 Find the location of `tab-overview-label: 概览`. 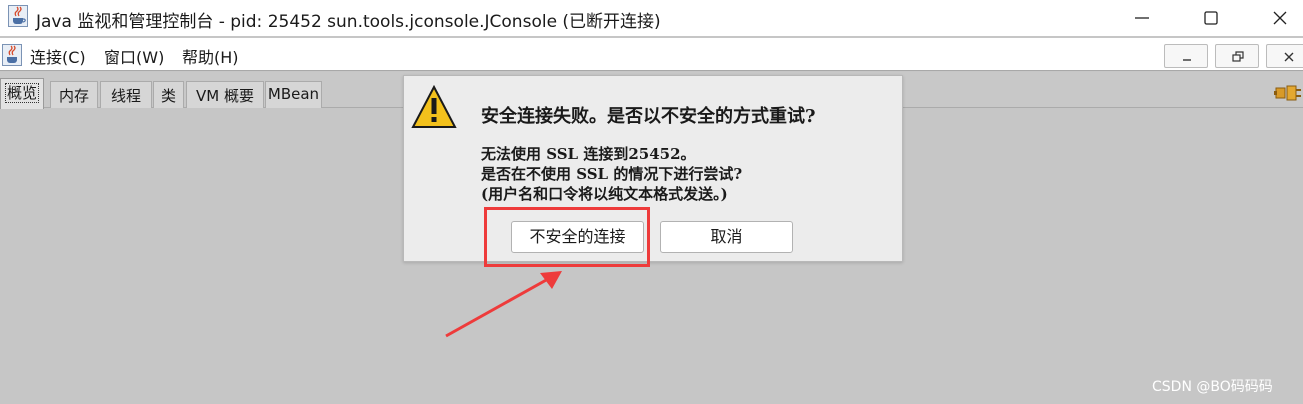

tab-overview-label: 概览 is located at coordinates (22, 93).